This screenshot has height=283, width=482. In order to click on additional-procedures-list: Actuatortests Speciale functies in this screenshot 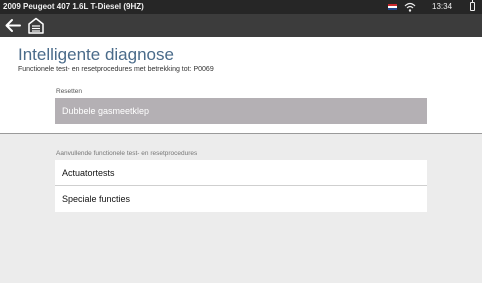, I will do `click(241, 186)`.